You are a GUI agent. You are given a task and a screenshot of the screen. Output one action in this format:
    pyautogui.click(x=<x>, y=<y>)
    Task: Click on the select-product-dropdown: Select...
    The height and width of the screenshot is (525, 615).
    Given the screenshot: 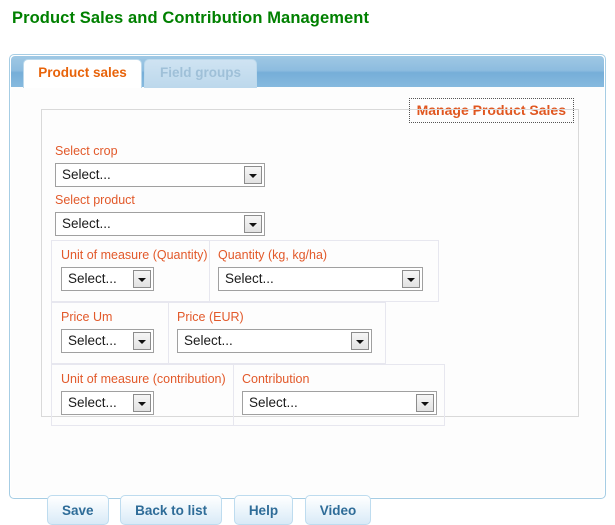 What is the action you would take?
    pyautogui.click(x=160, y=224)
    